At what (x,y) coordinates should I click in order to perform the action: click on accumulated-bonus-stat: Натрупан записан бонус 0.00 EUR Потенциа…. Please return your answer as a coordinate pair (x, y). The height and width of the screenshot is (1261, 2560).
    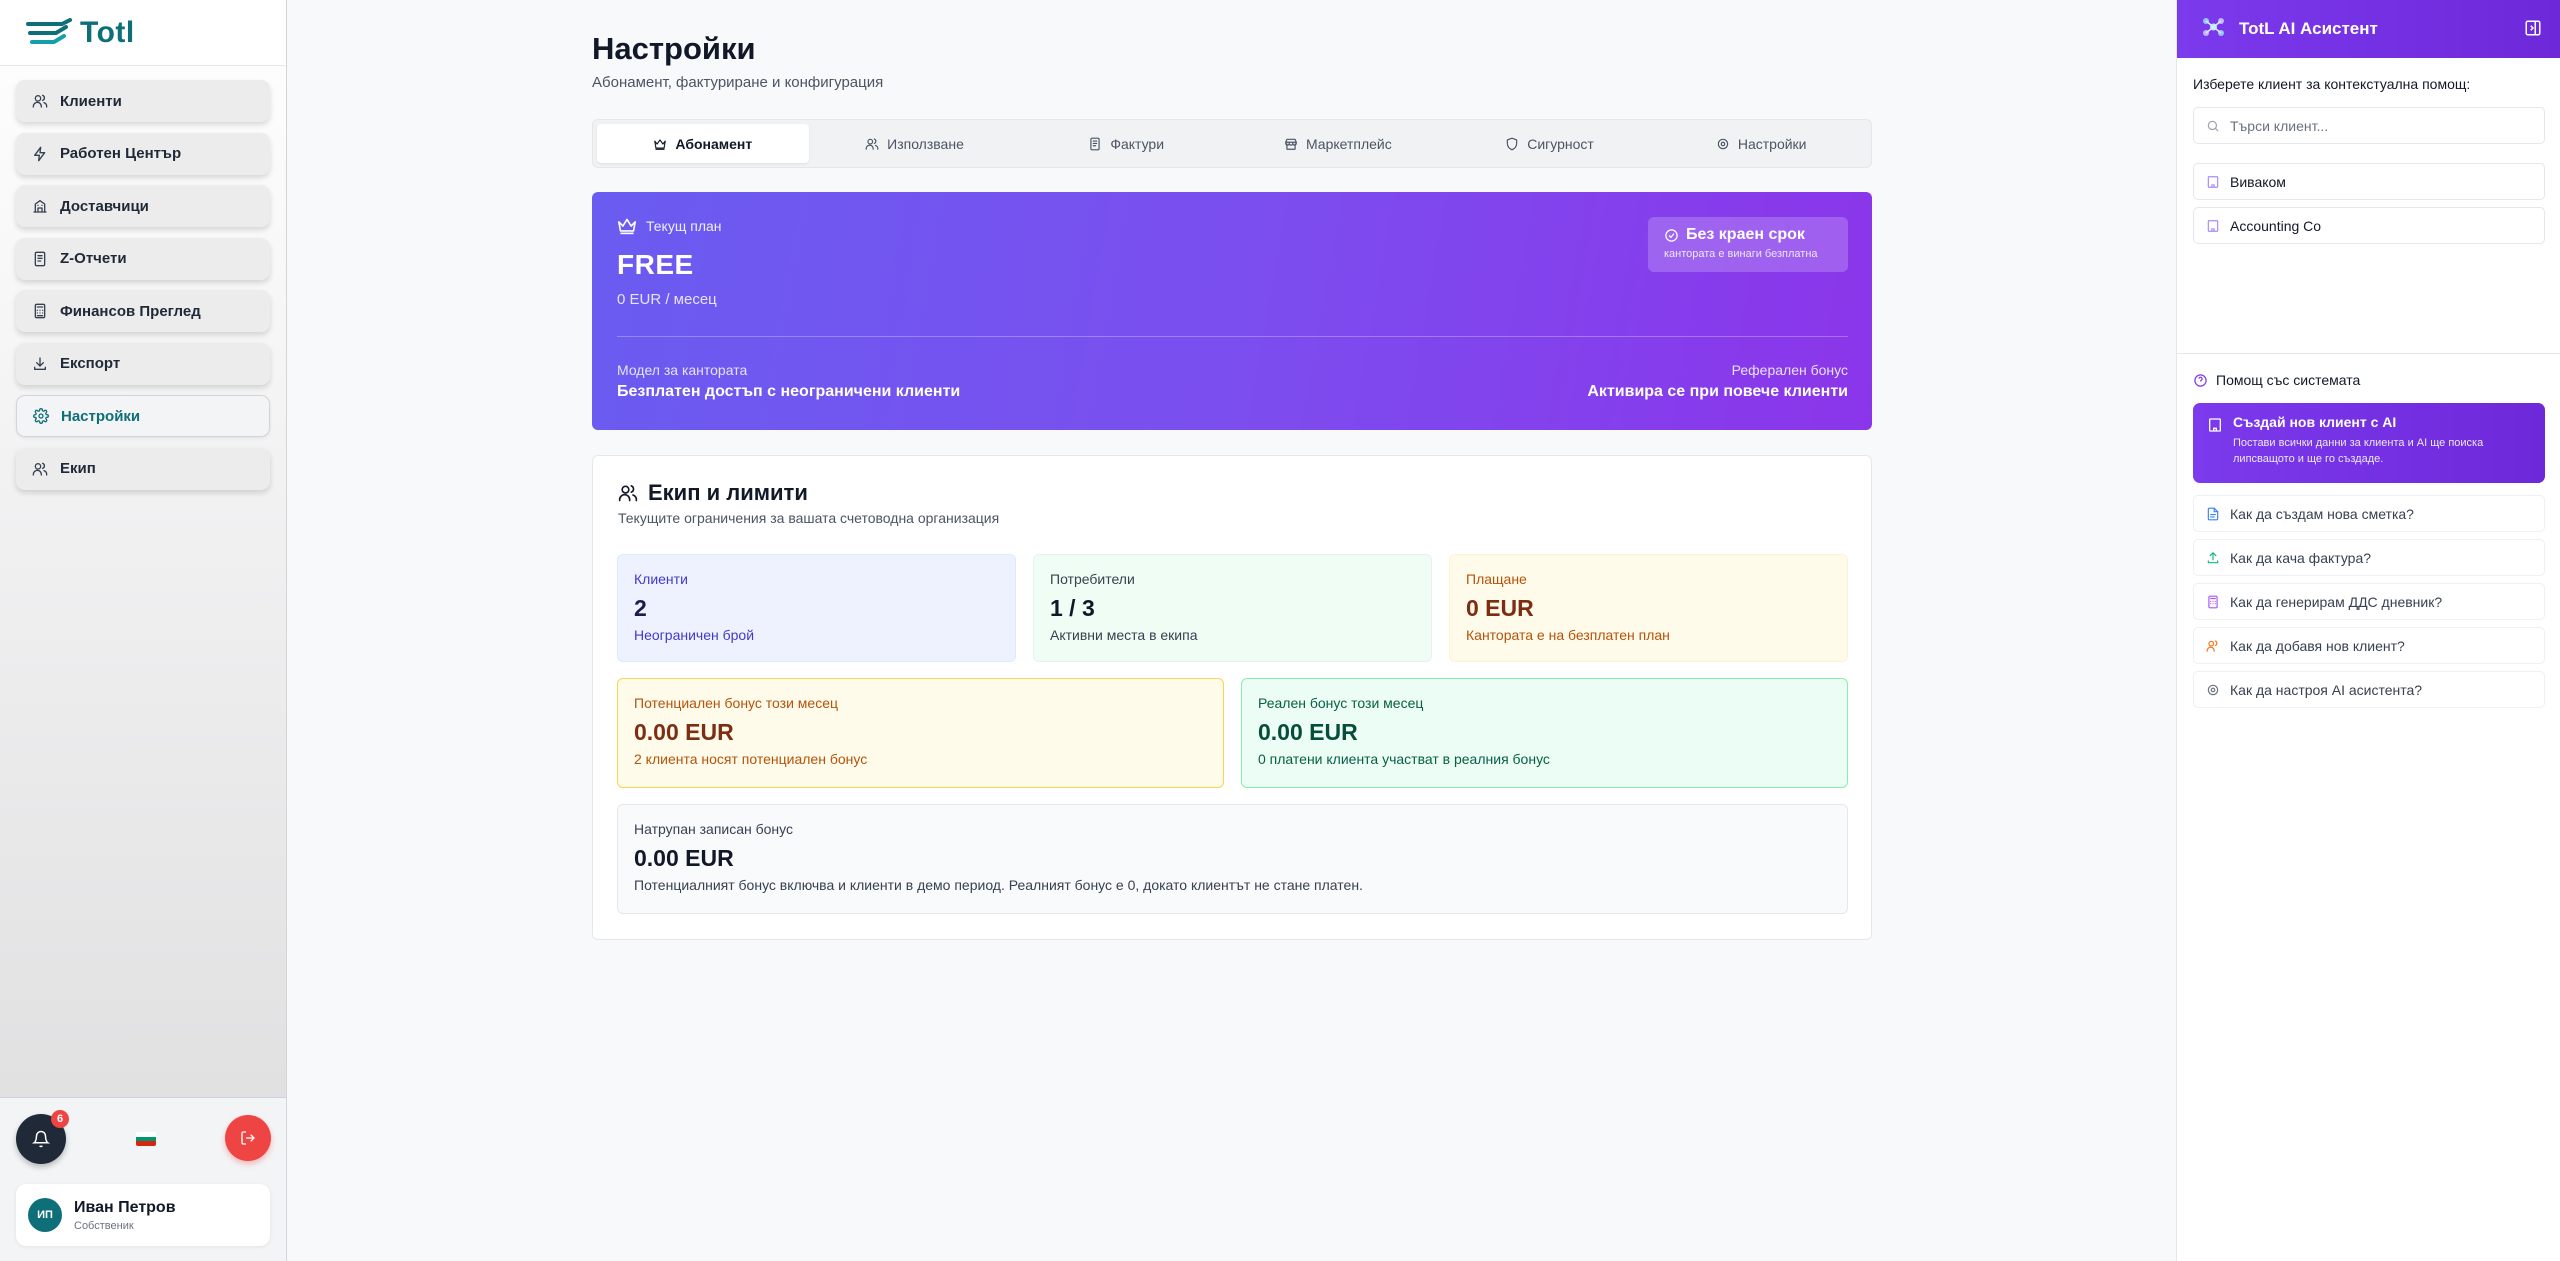
    Looking at the image, I should click on (1232, 859).